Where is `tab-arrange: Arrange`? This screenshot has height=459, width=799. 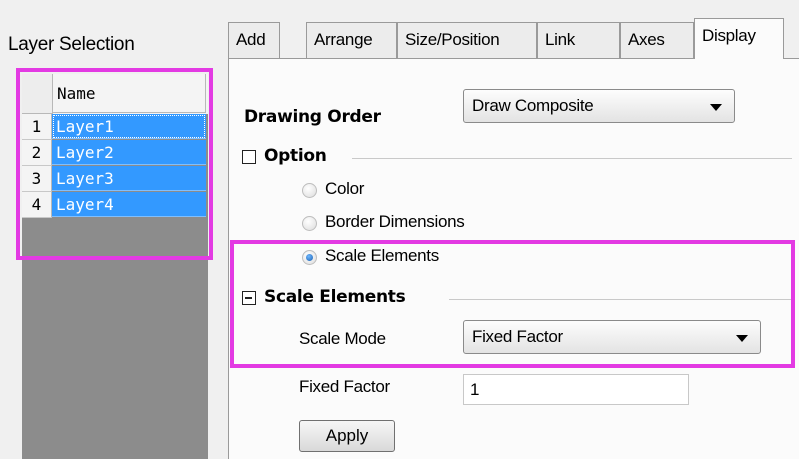
tab-arrange: Arrange is located at coordinates (351, 40).